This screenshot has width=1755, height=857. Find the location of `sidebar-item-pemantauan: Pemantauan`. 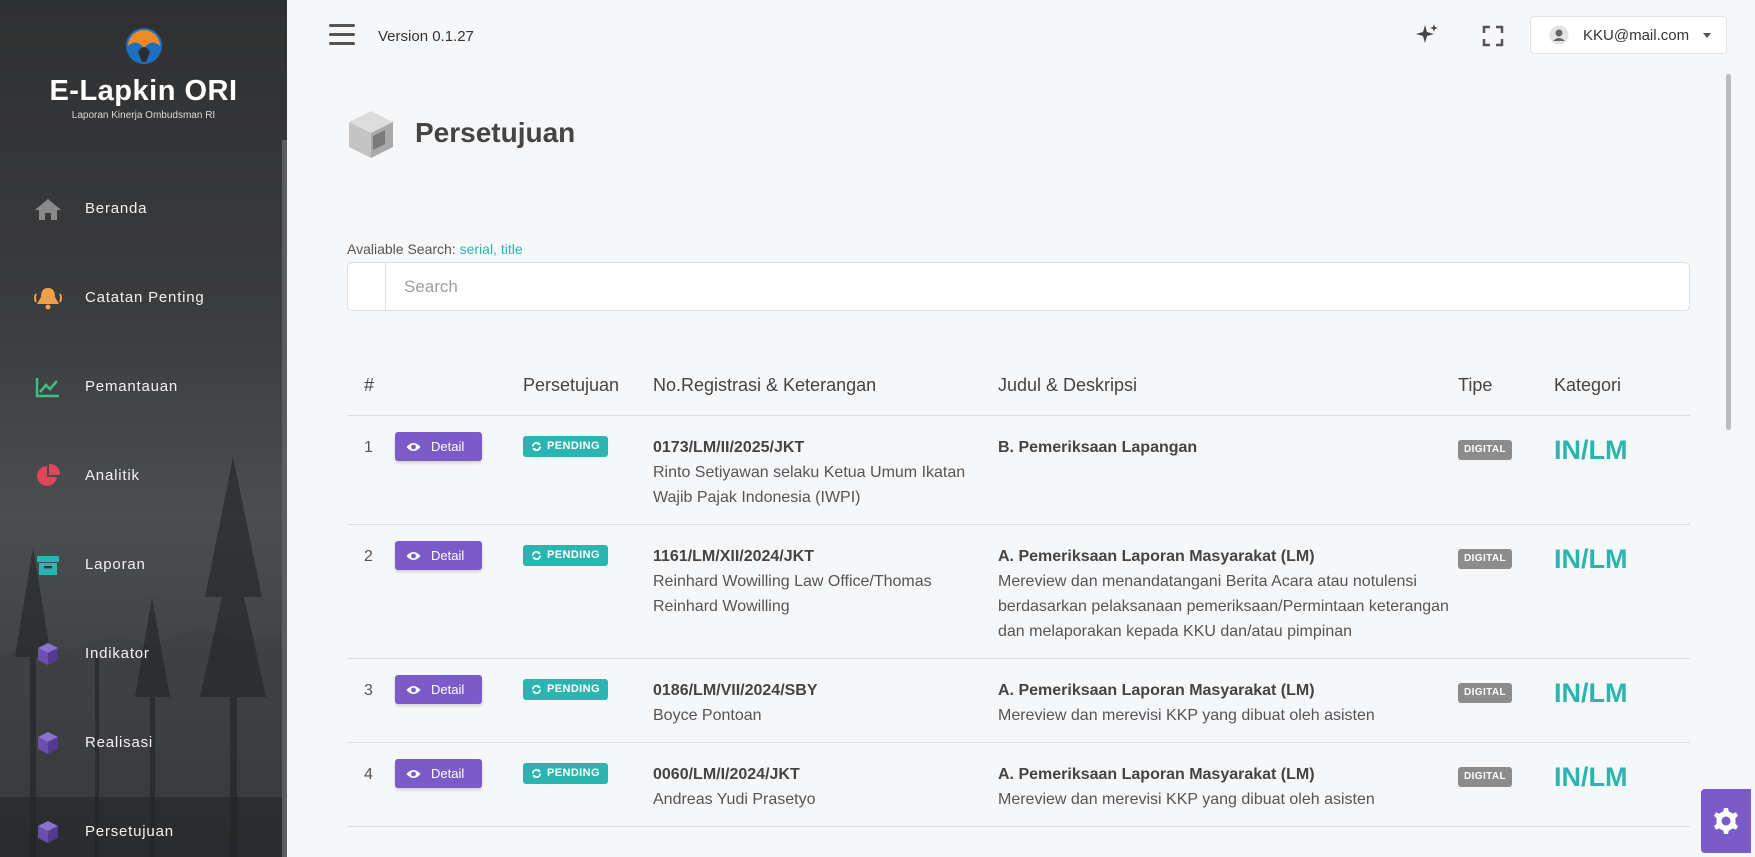

sidebar-item-pemantauan: Pemantauan is located at coordinates (141, 386).